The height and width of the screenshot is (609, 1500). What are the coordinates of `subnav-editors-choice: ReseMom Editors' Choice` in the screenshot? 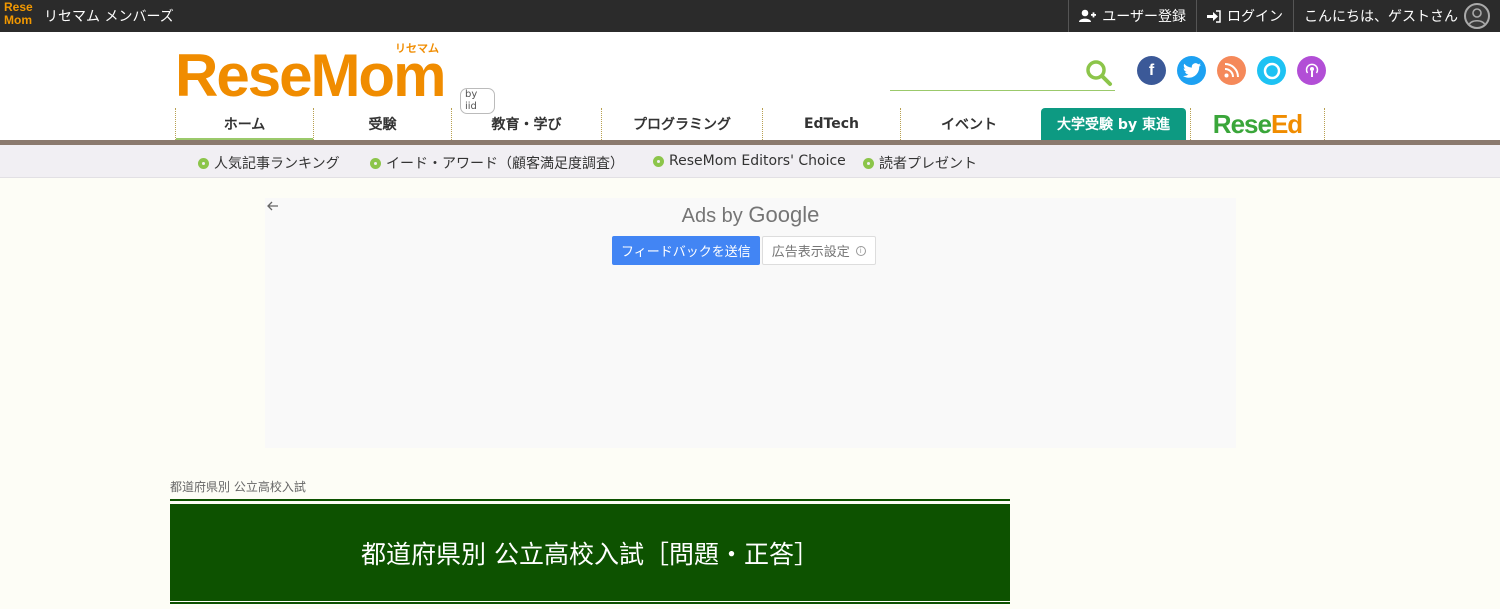 It's located at (749, 161).